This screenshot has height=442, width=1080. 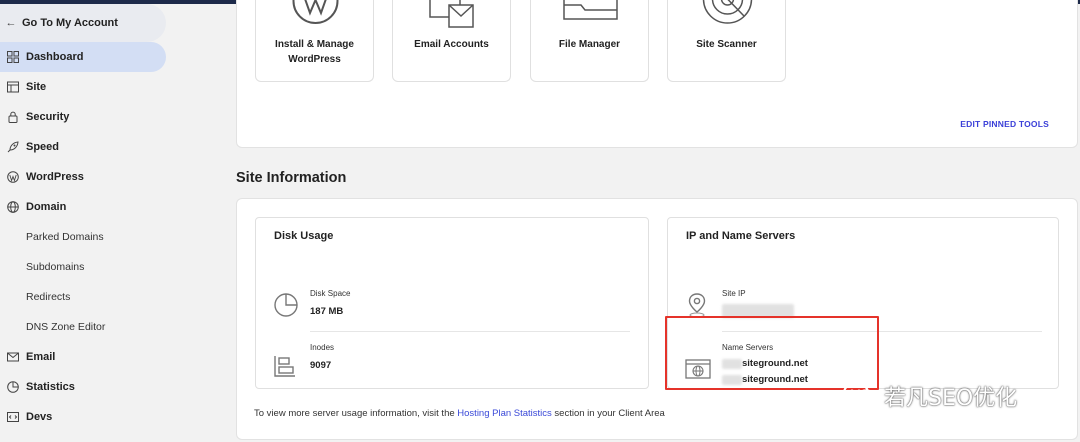 I want to click on sidebar-item-speed: Speed, so click(x=83, y=147).